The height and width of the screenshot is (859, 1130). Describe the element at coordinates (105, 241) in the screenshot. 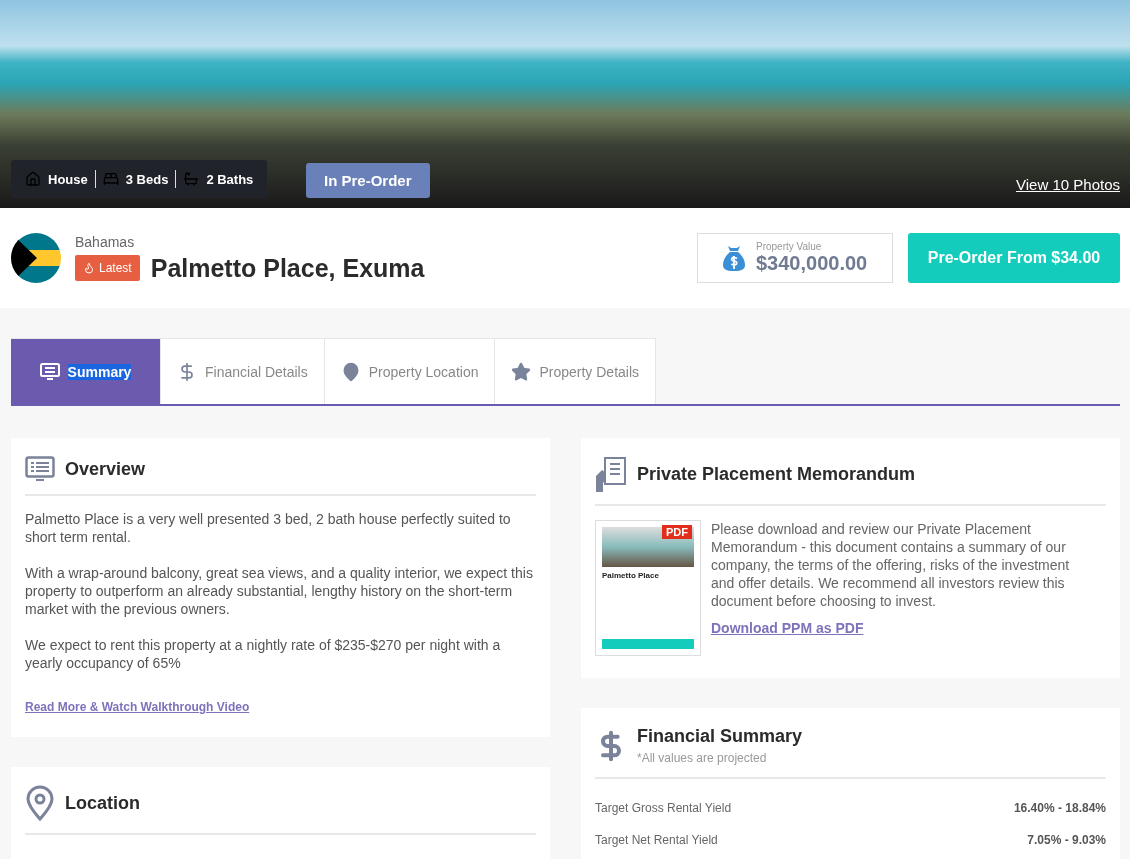

I see `country-label: Bahamas` at that location.